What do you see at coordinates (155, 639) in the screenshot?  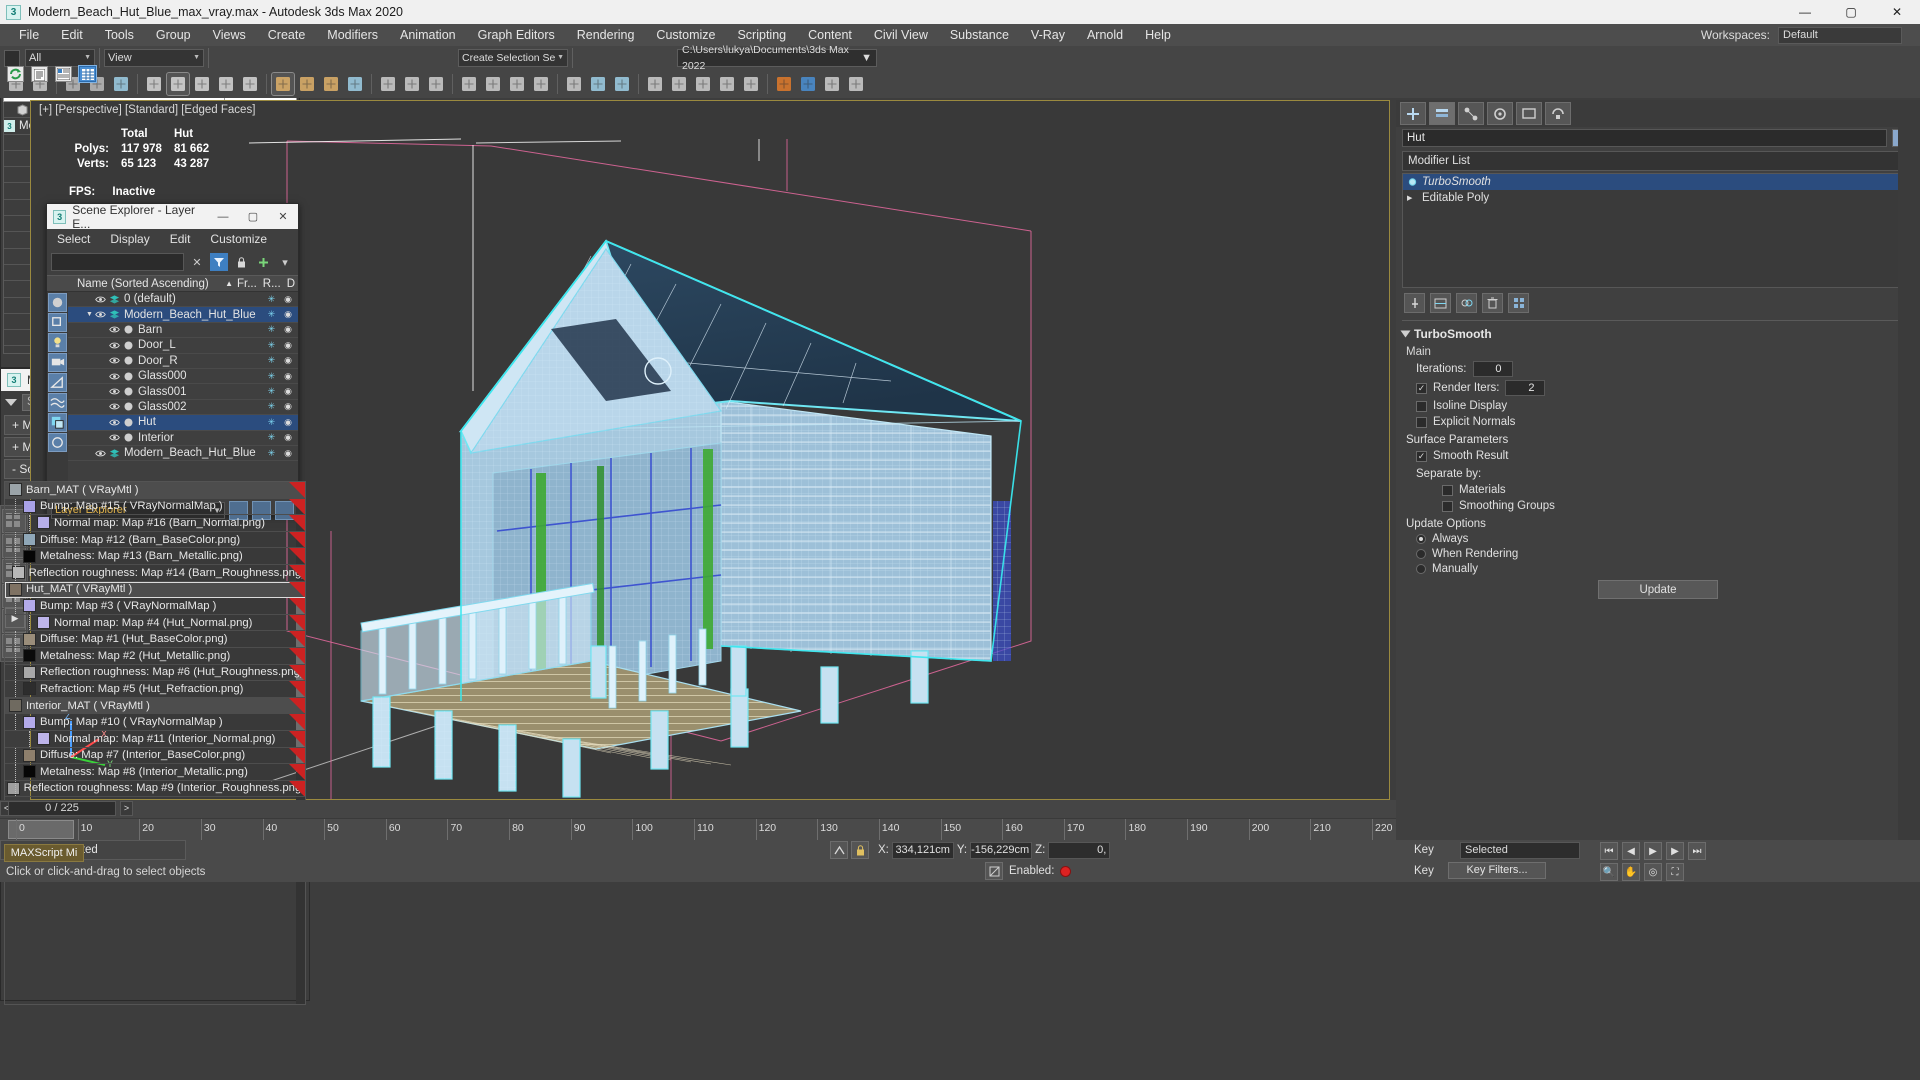 I see `map-row: Diffuse: Map #1 (Hut_BaseColor.png)` at bounding box center [155, 639].